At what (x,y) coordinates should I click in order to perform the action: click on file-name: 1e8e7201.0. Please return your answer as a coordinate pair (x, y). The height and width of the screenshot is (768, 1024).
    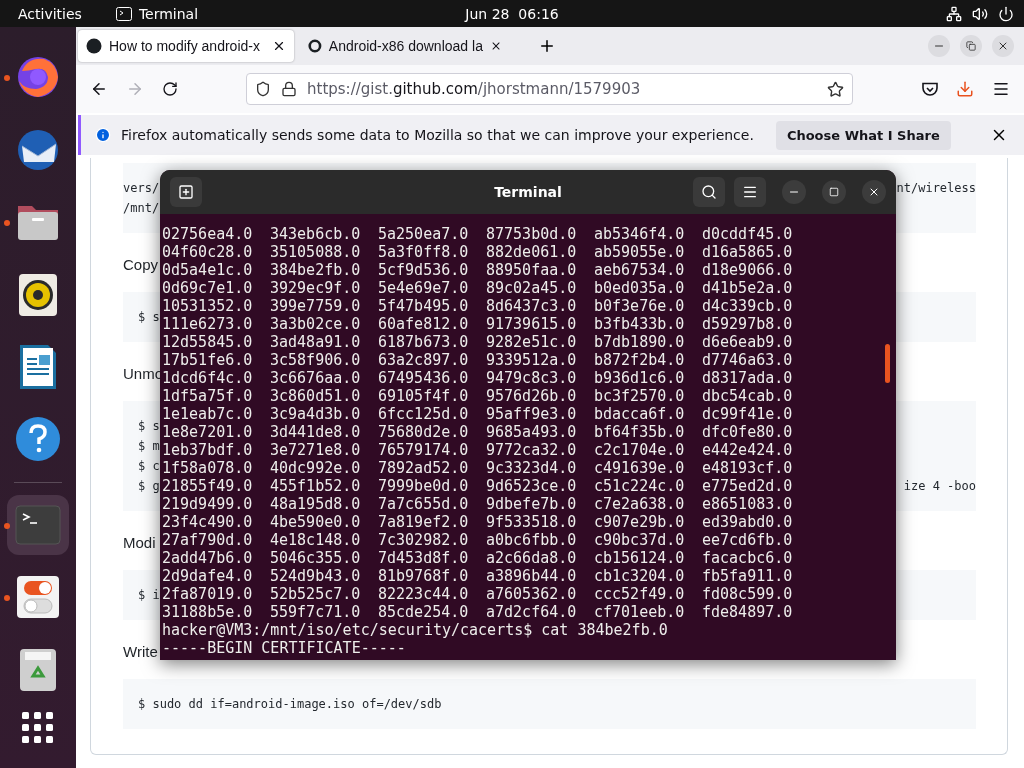
    Looking at the image, I should click on (208, 432).